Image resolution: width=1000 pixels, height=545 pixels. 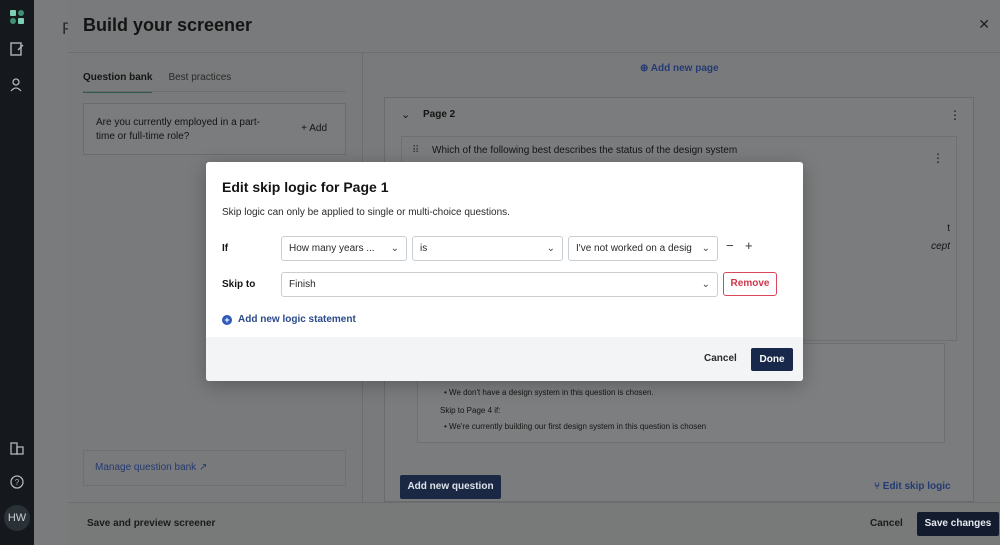 What do you see at coordinates (199, 82) in the screenshot?
I see `tab-best-practices: Best practices` at bounding box center [199, 82].